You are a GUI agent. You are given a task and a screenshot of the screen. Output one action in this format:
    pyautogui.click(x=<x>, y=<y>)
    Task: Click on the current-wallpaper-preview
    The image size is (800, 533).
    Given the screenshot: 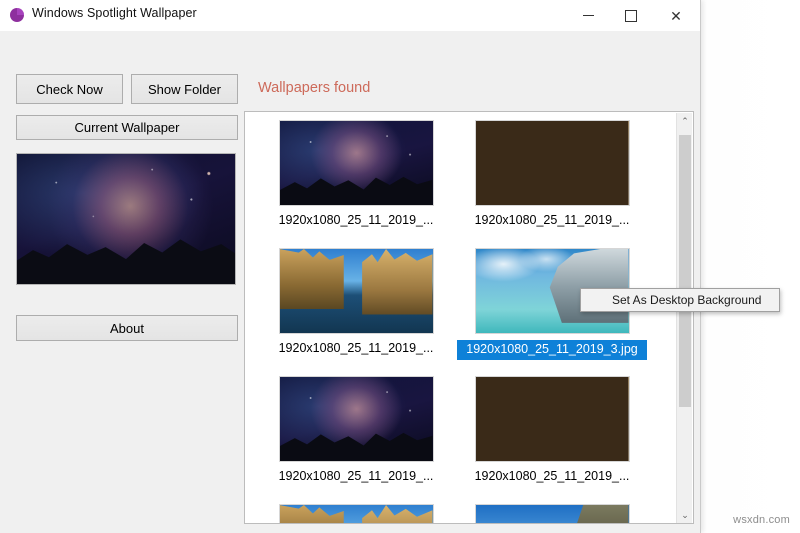 What is the action you would take?
    pyautogui.click(x=126, y=219)
    